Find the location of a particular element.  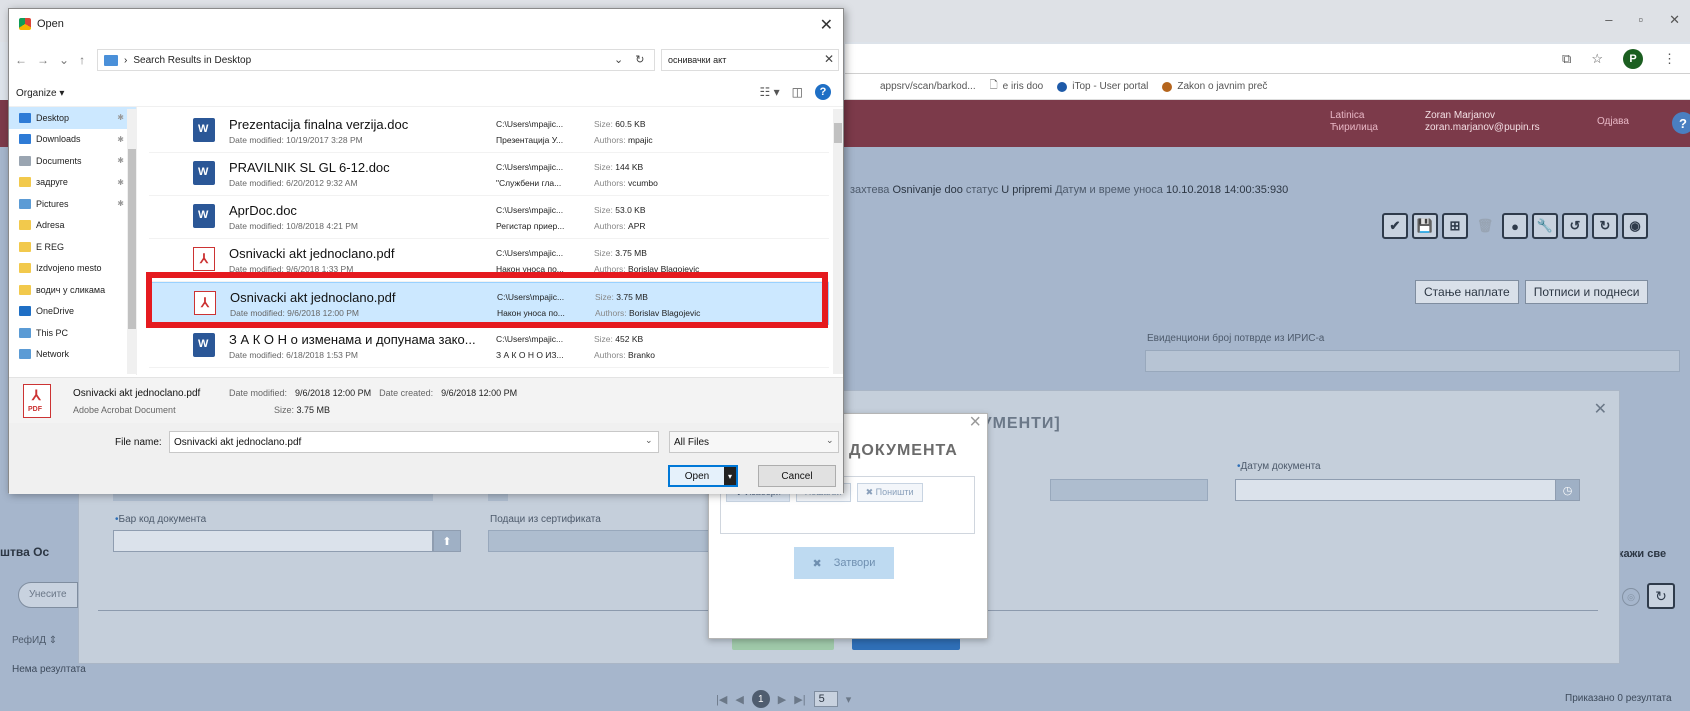

tab-billing-status: Стање наплате is located at coordinates (1467, 292).